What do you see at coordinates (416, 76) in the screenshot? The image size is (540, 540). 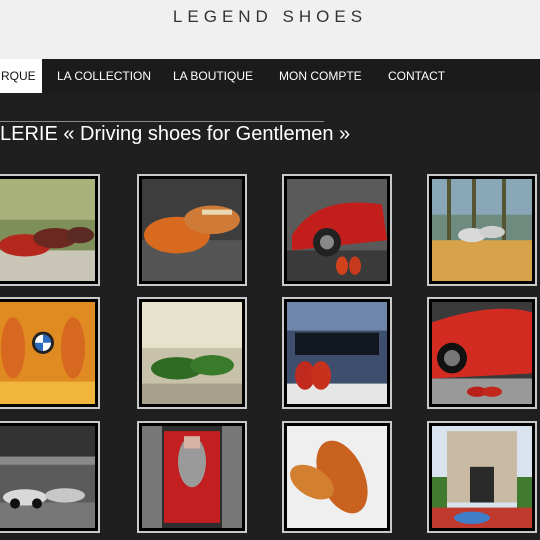 I see `nav-item-contact: CONTACT` at bounding box center [416, 76].